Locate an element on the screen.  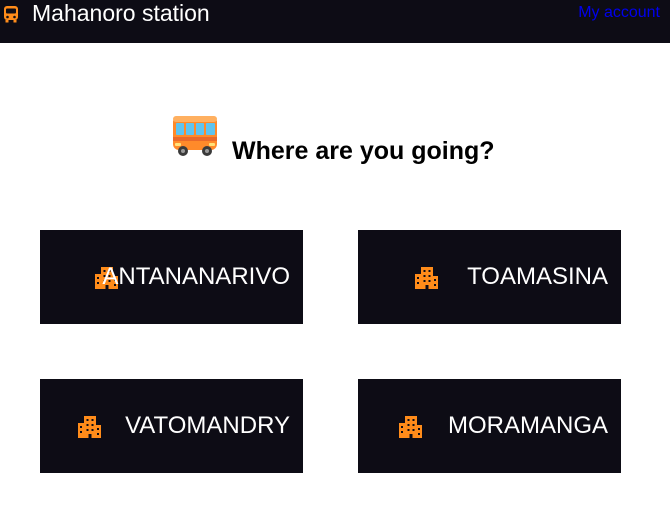
destination-label: TOAMASINA is located at coordinates (537, 276).